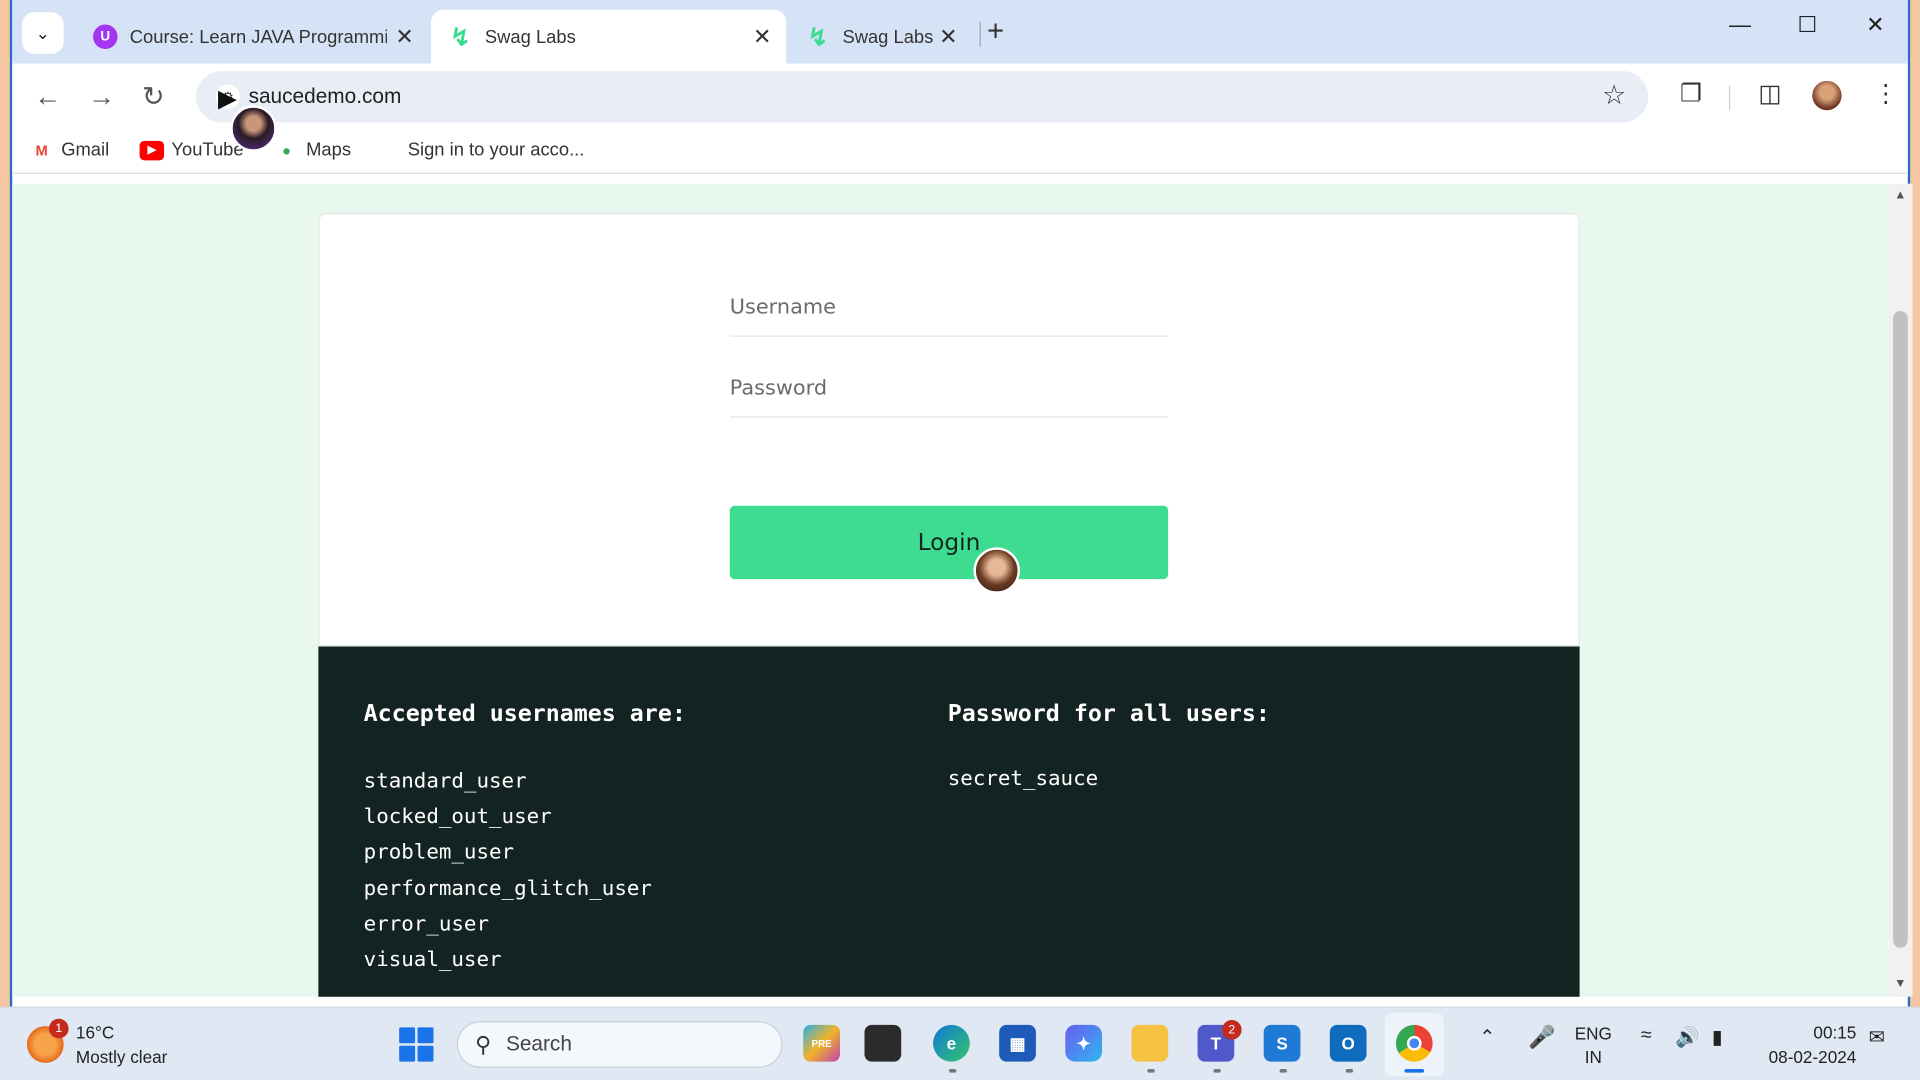 Image resolution: width=1920 pixels, height=1080 pixels. I want to click on weather-sun-icon: 1, so click(47, 1040).